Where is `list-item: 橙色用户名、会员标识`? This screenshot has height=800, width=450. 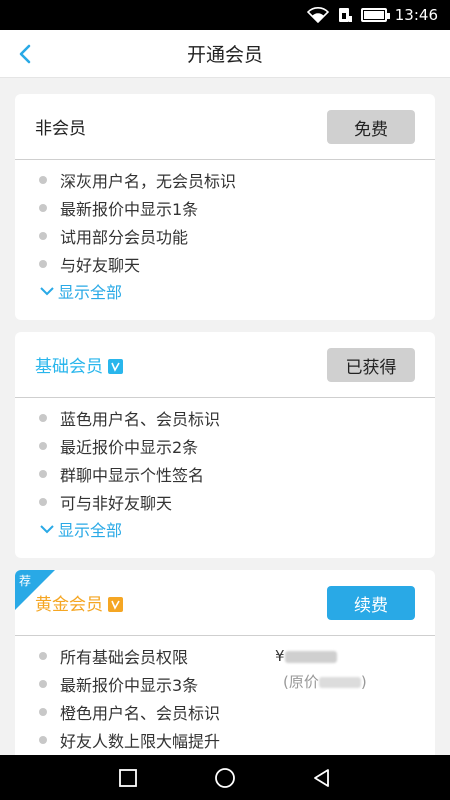
list-item: 橙色用户名、会员标识 is located at coordinates (227, 712).